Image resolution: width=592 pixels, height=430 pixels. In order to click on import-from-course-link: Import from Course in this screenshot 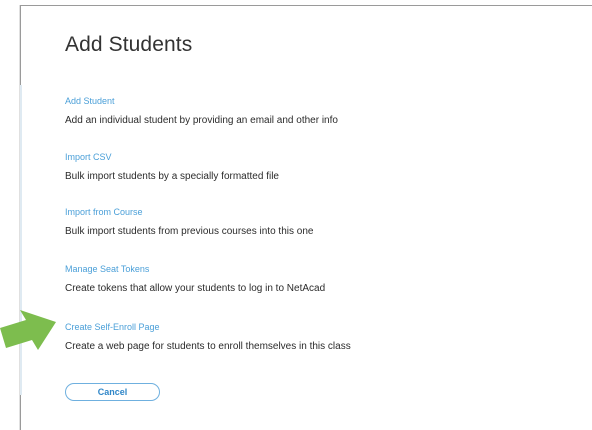, I will do `click(189, 212)`.